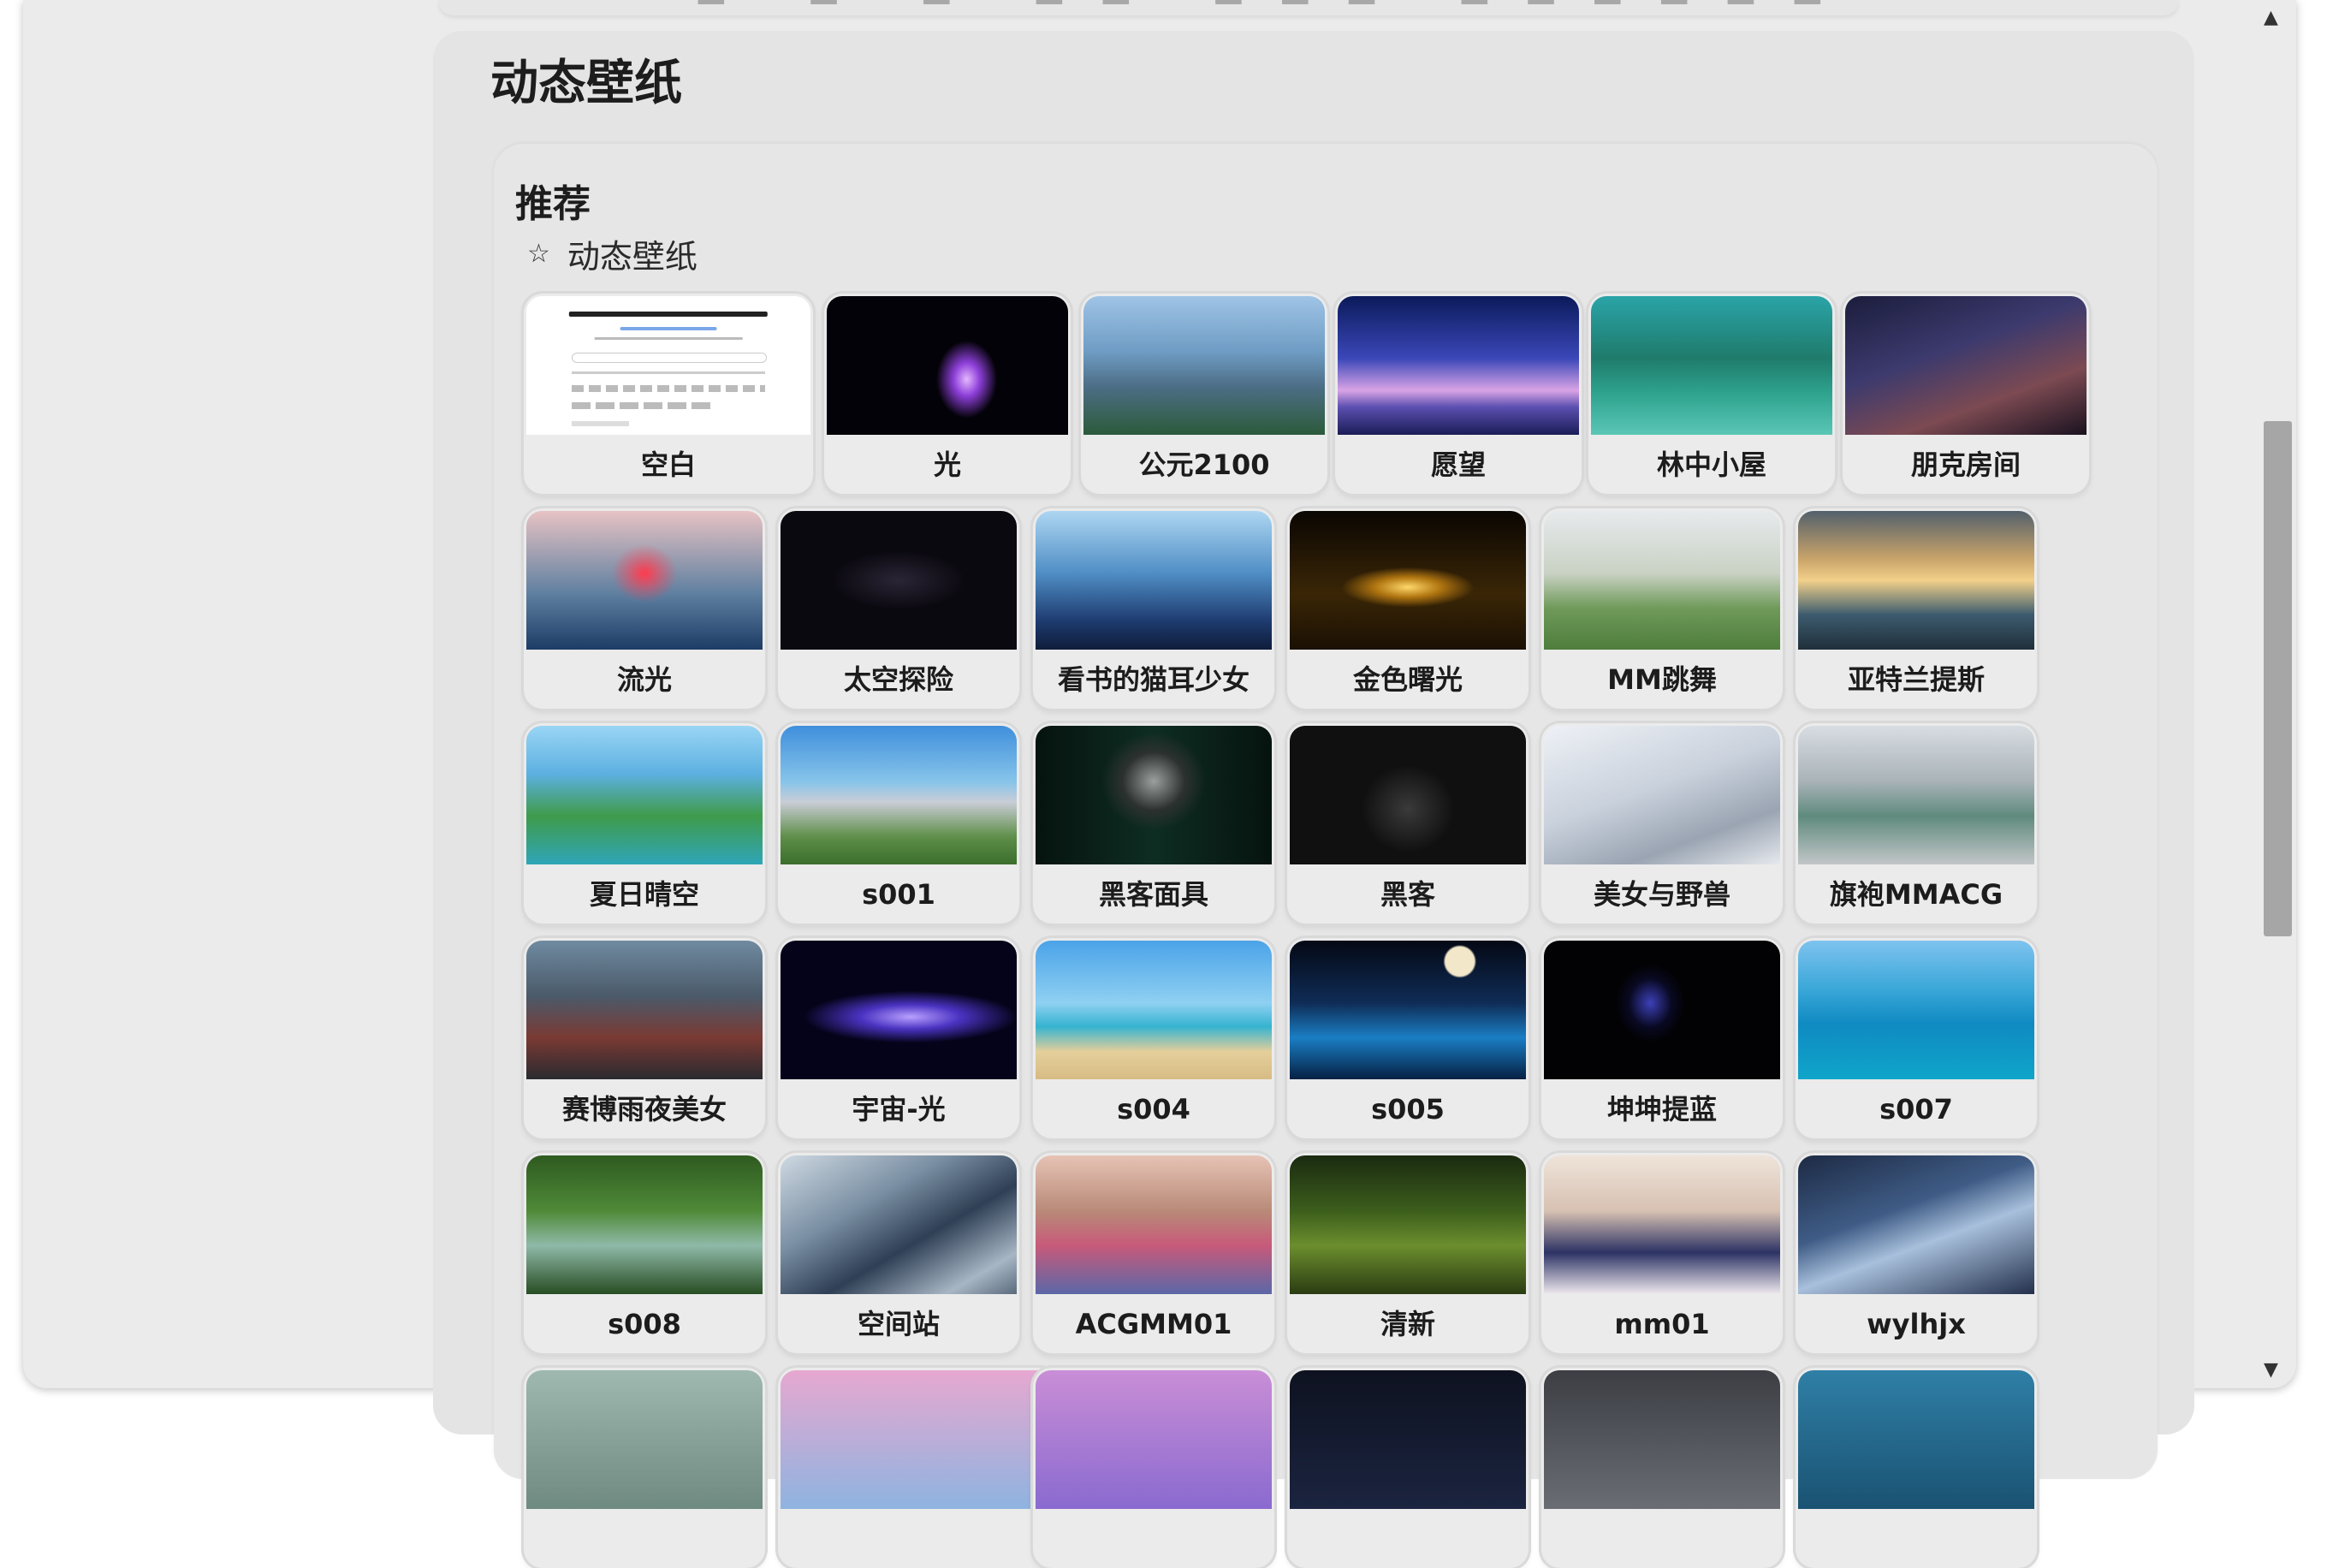  I want to click on wallpaper-label: 公元2100, so click(1204, 464).